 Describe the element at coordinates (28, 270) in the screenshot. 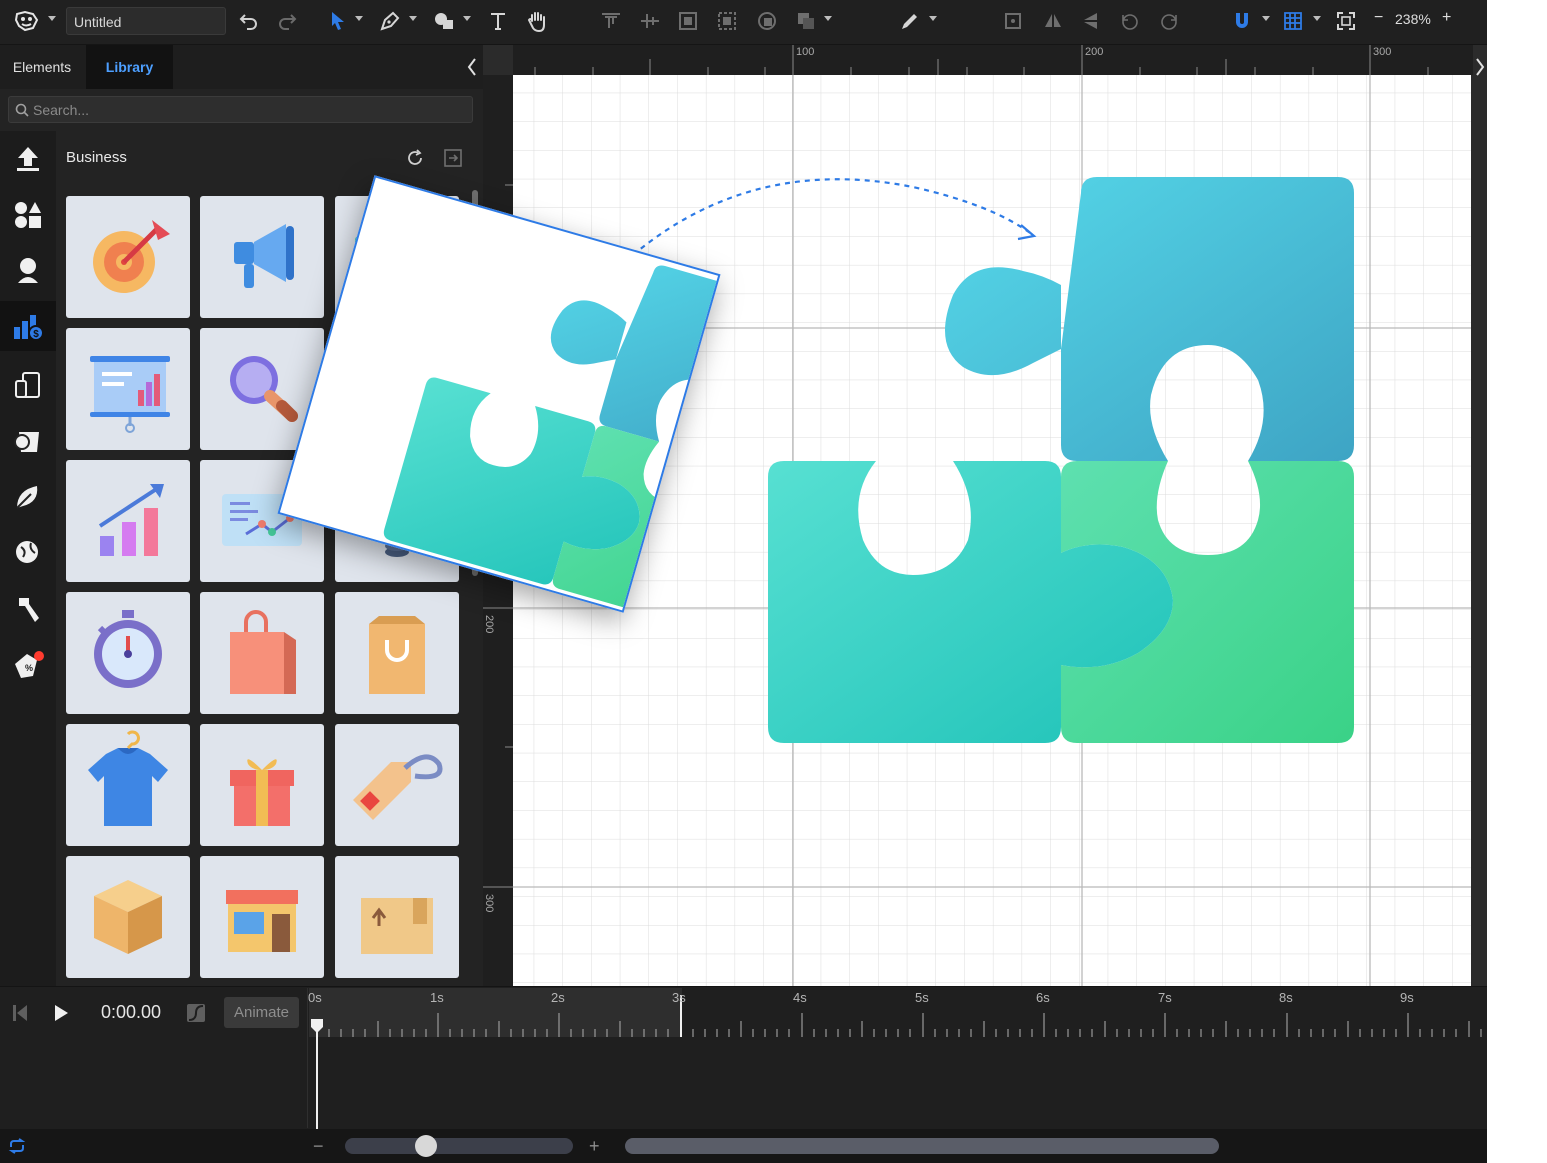

I see `character-icon` at that location.